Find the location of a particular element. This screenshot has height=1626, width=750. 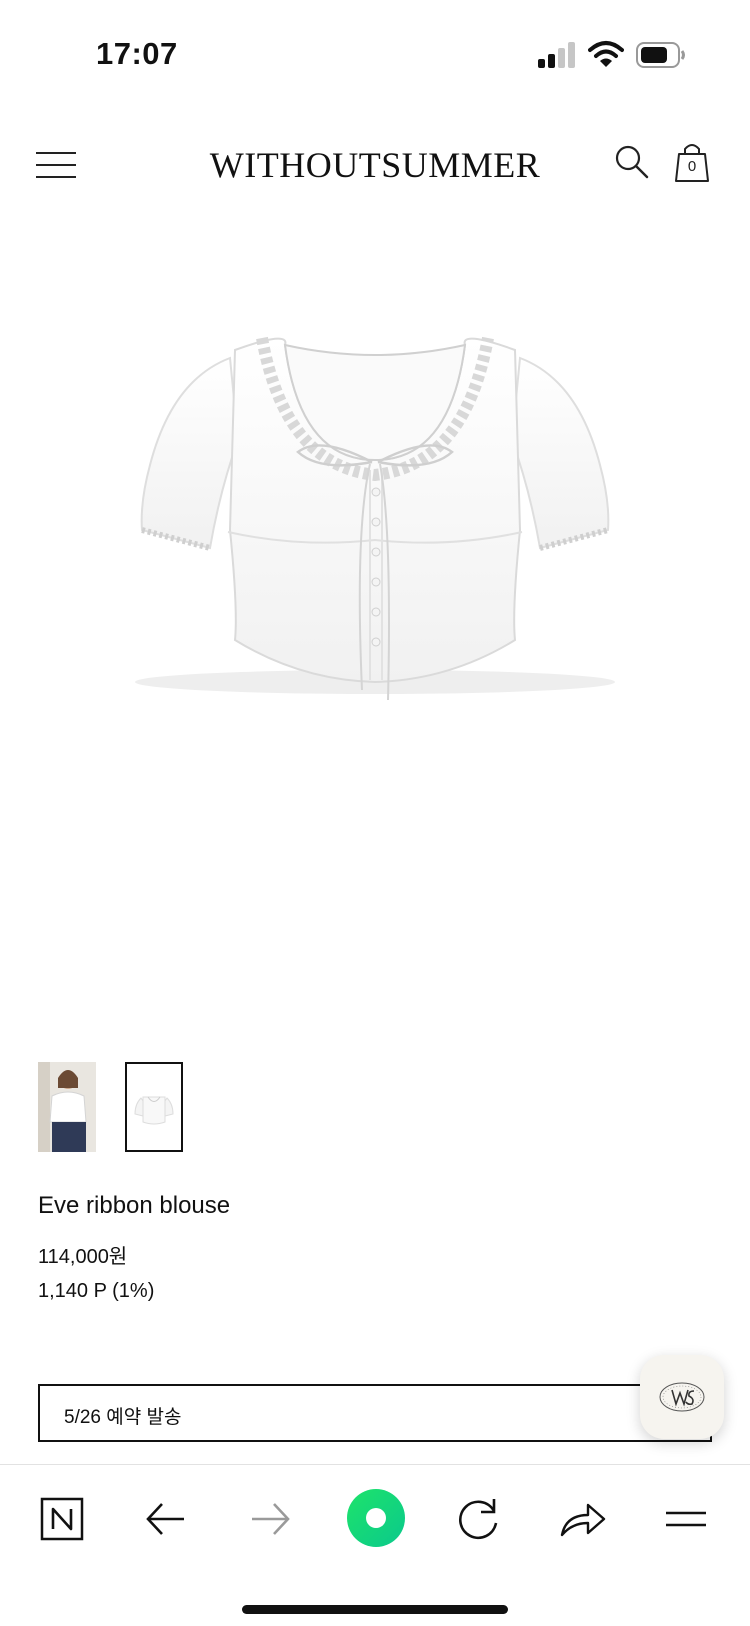

shipping-option-select: 5/26 예약 발송 is located at coordinates (375, 1413).